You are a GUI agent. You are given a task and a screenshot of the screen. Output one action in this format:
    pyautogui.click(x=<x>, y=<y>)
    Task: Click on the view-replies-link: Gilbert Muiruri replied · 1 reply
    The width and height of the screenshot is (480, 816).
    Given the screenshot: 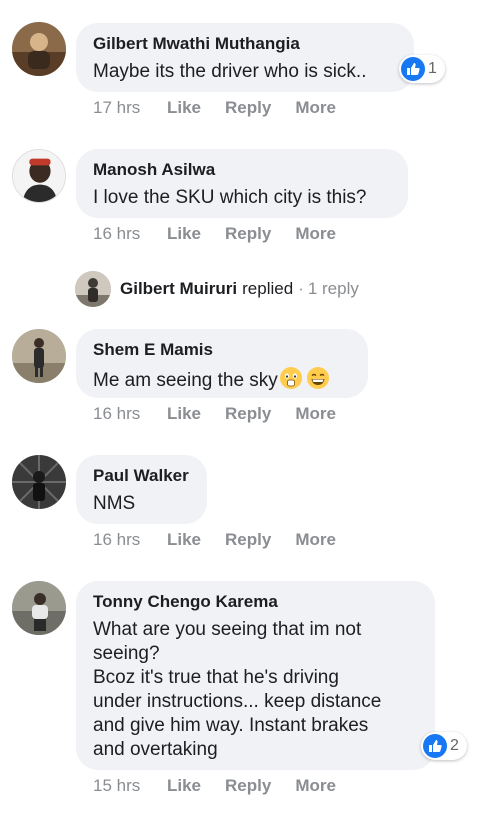 What is the action you would take?
    pyautogui.click(x=217, y=289)
    